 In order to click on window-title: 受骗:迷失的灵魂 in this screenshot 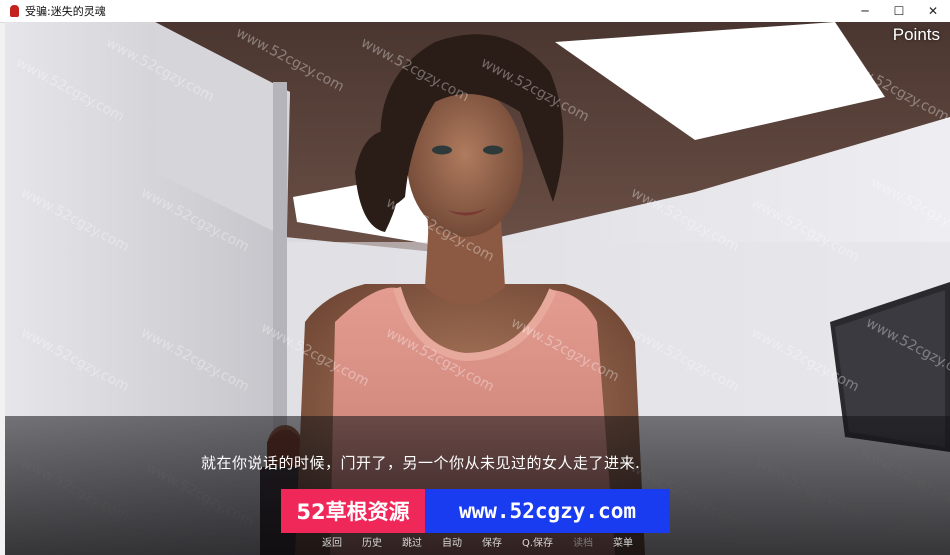, I will do `click(65, 11)`.